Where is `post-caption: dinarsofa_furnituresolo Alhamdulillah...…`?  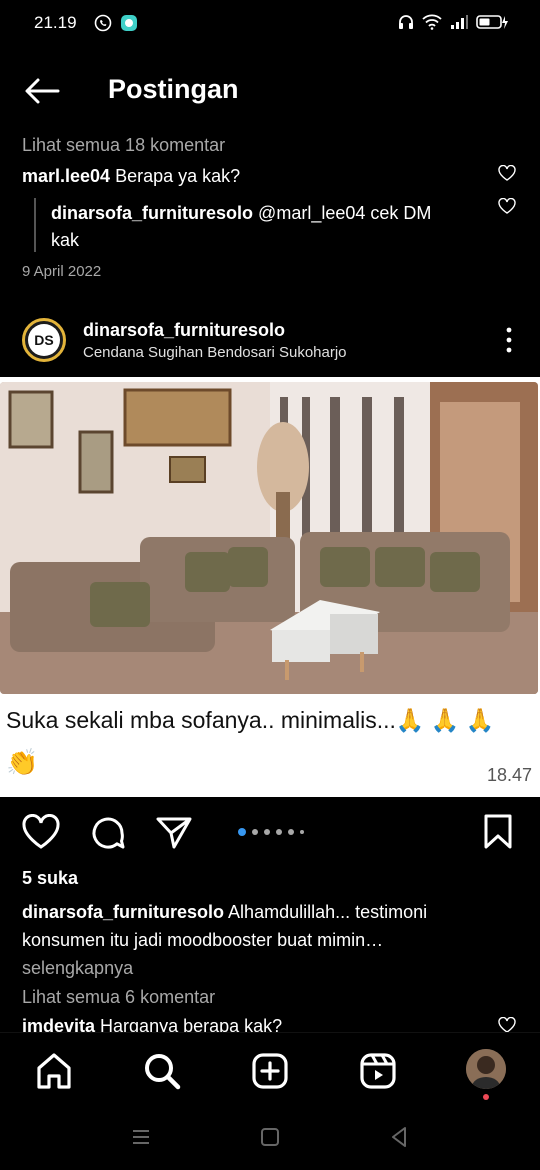 post-caption: dinarsofa_furnituresolo Alhamdulillah...… is located at coordinates (272, 940).